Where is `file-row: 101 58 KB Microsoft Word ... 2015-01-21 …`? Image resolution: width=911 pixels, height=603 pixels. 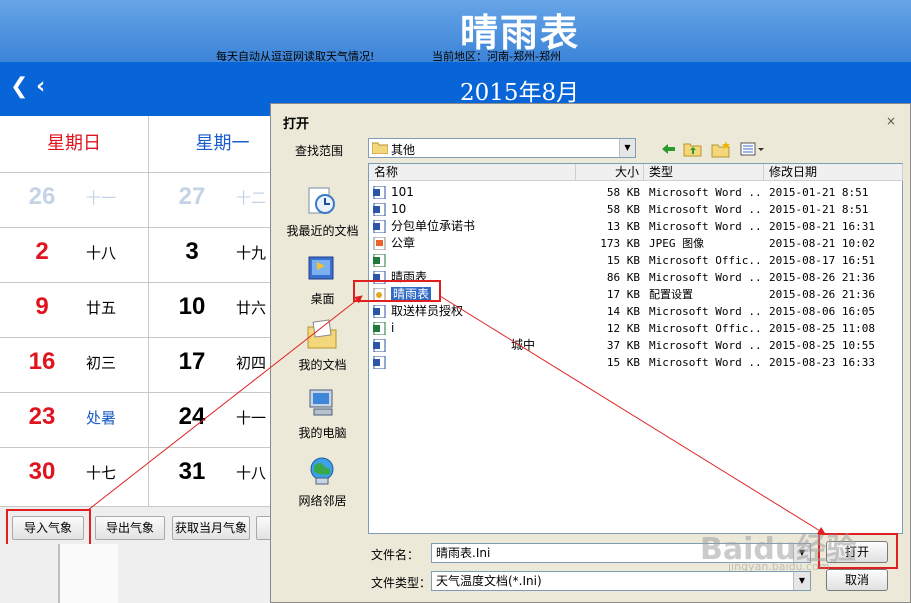
file-row: 101 58 KB Microsoft Word ... 2015-01-21 … is located at coordinates (636, 192).